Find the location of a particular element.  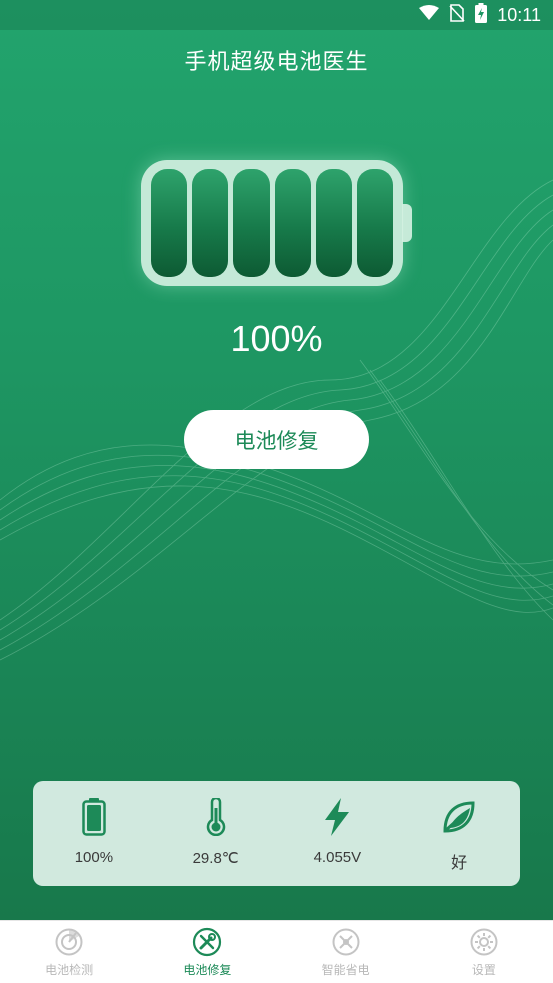

battery-percent: 100% is located at coordinates (276, 338).